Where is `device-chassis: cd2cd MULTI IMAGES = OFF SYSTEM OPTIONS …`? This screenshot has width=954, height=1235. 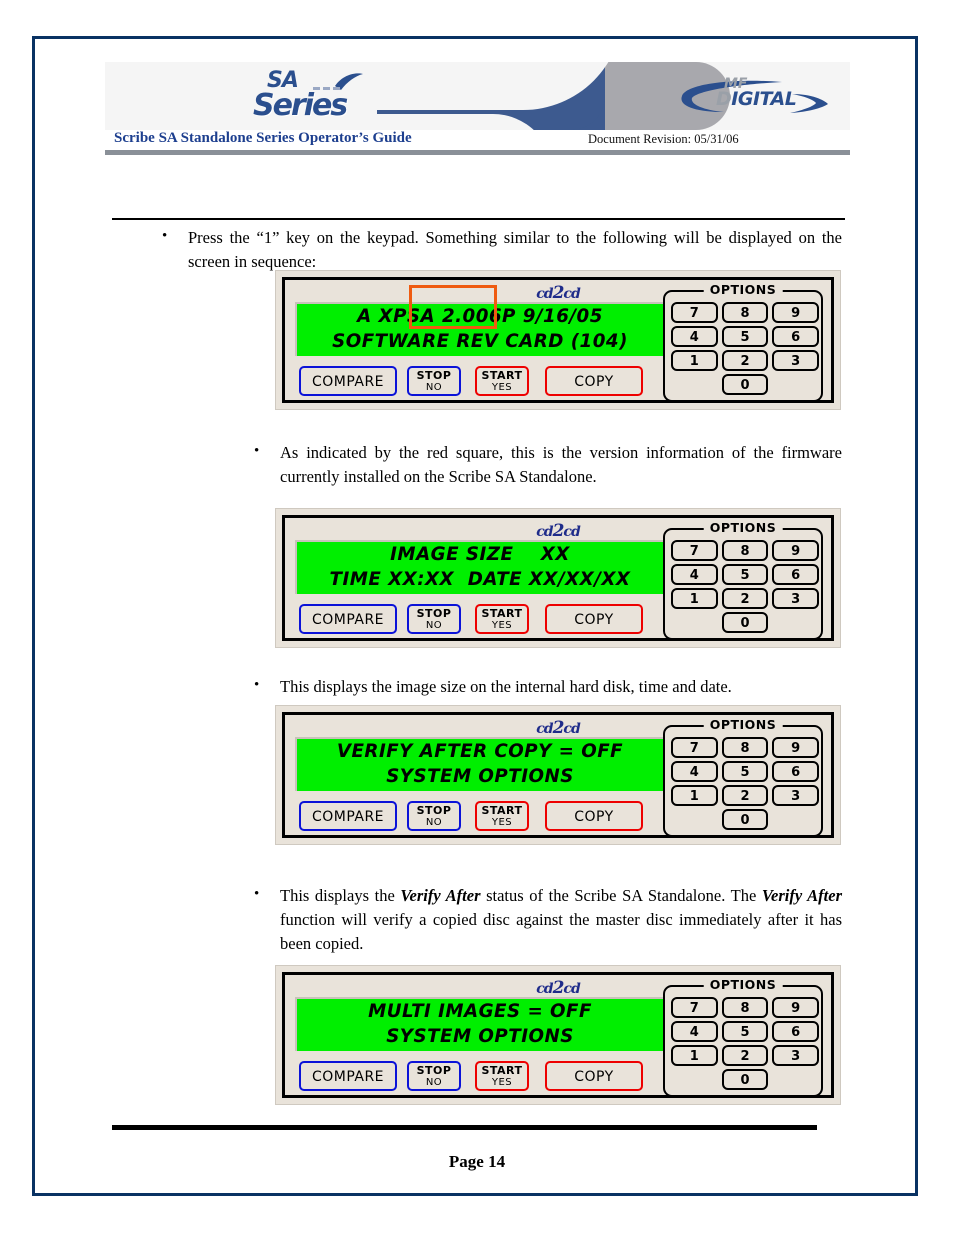
device-chassis: cd2cd MULTI IMAGES = OFF SYSTEM OPTIONS … is located at coordinates (558, 1035).